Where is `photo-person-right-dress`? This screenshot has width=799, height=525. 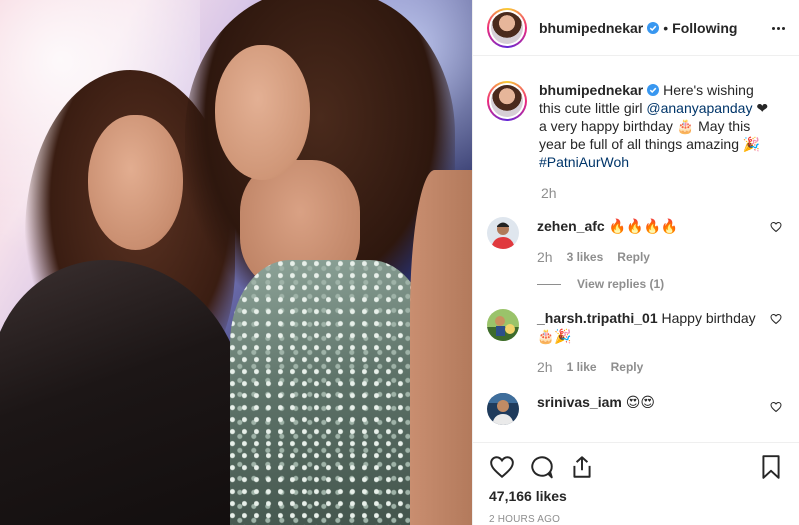 photo-person-right-dress is located at coordinates (330, 392).